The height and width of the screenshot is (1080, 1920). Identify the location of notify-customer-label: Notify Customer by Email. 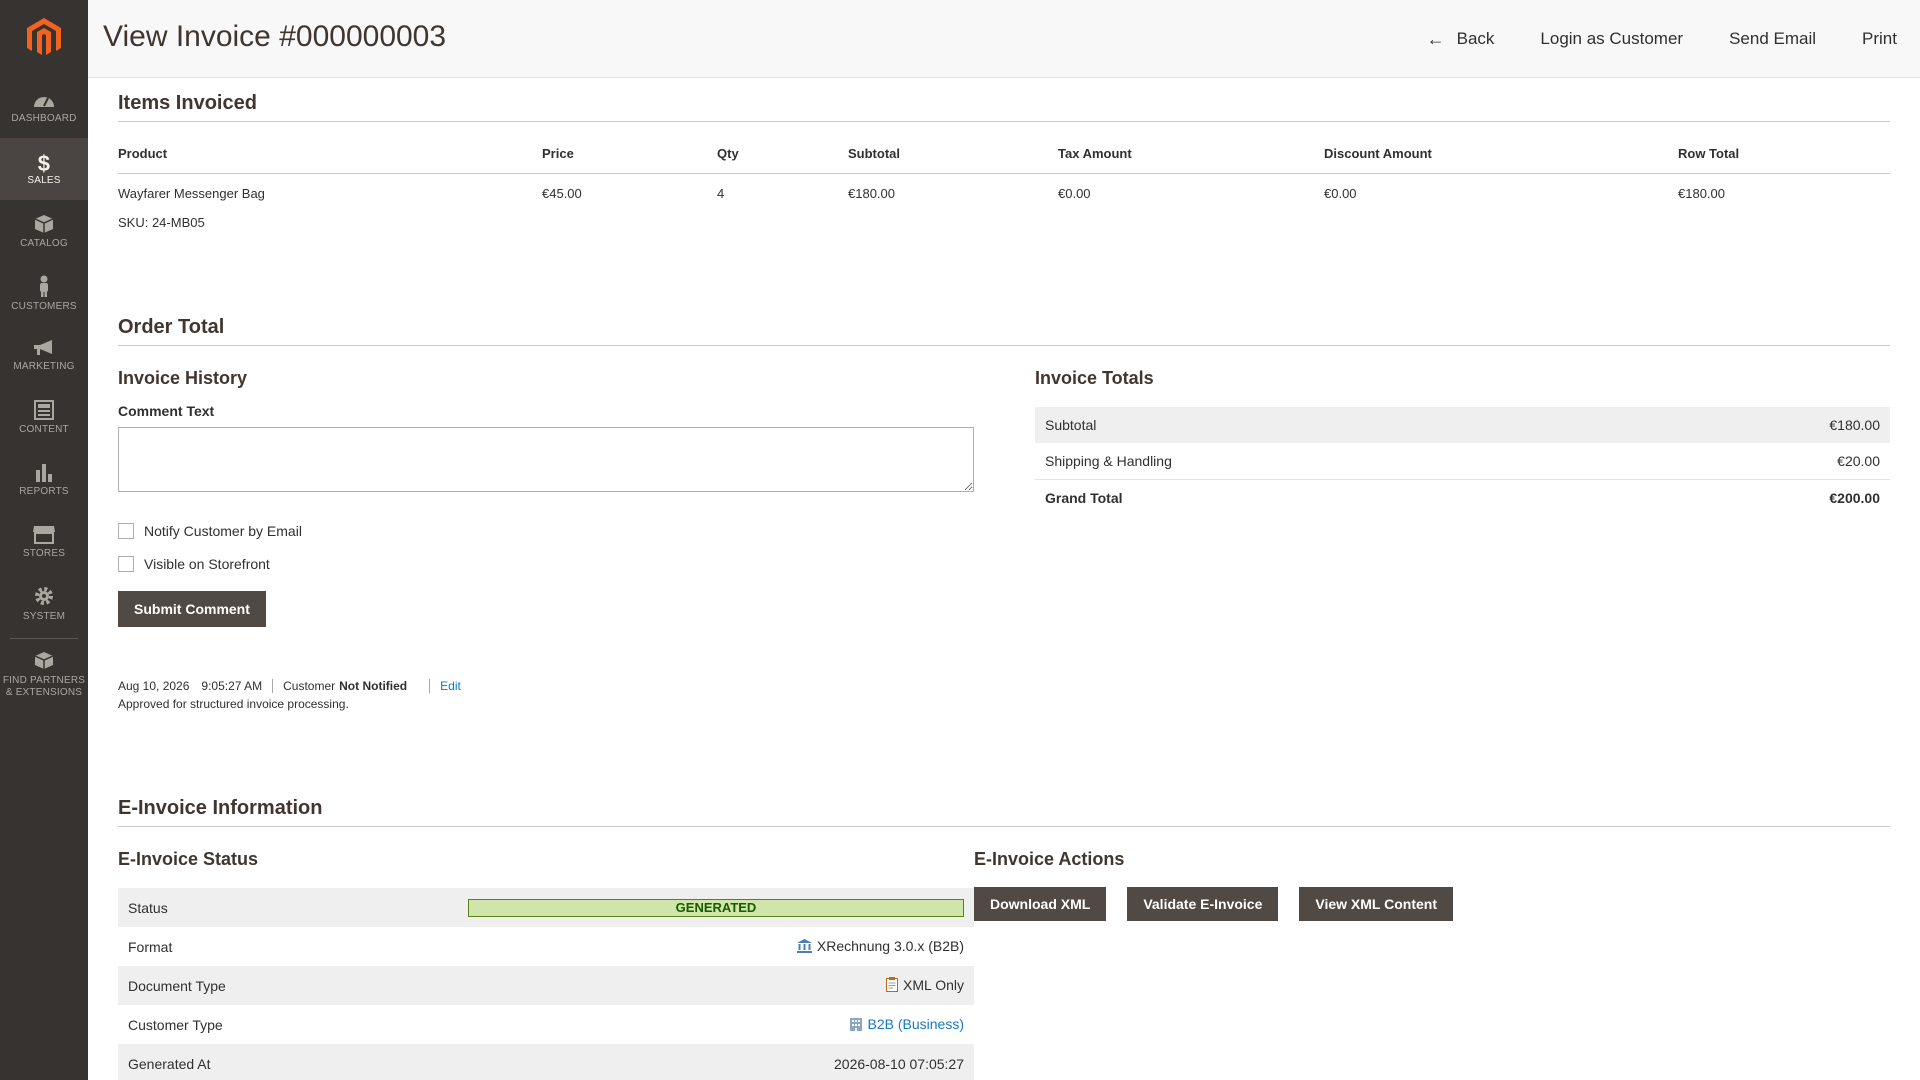
(223, 531).